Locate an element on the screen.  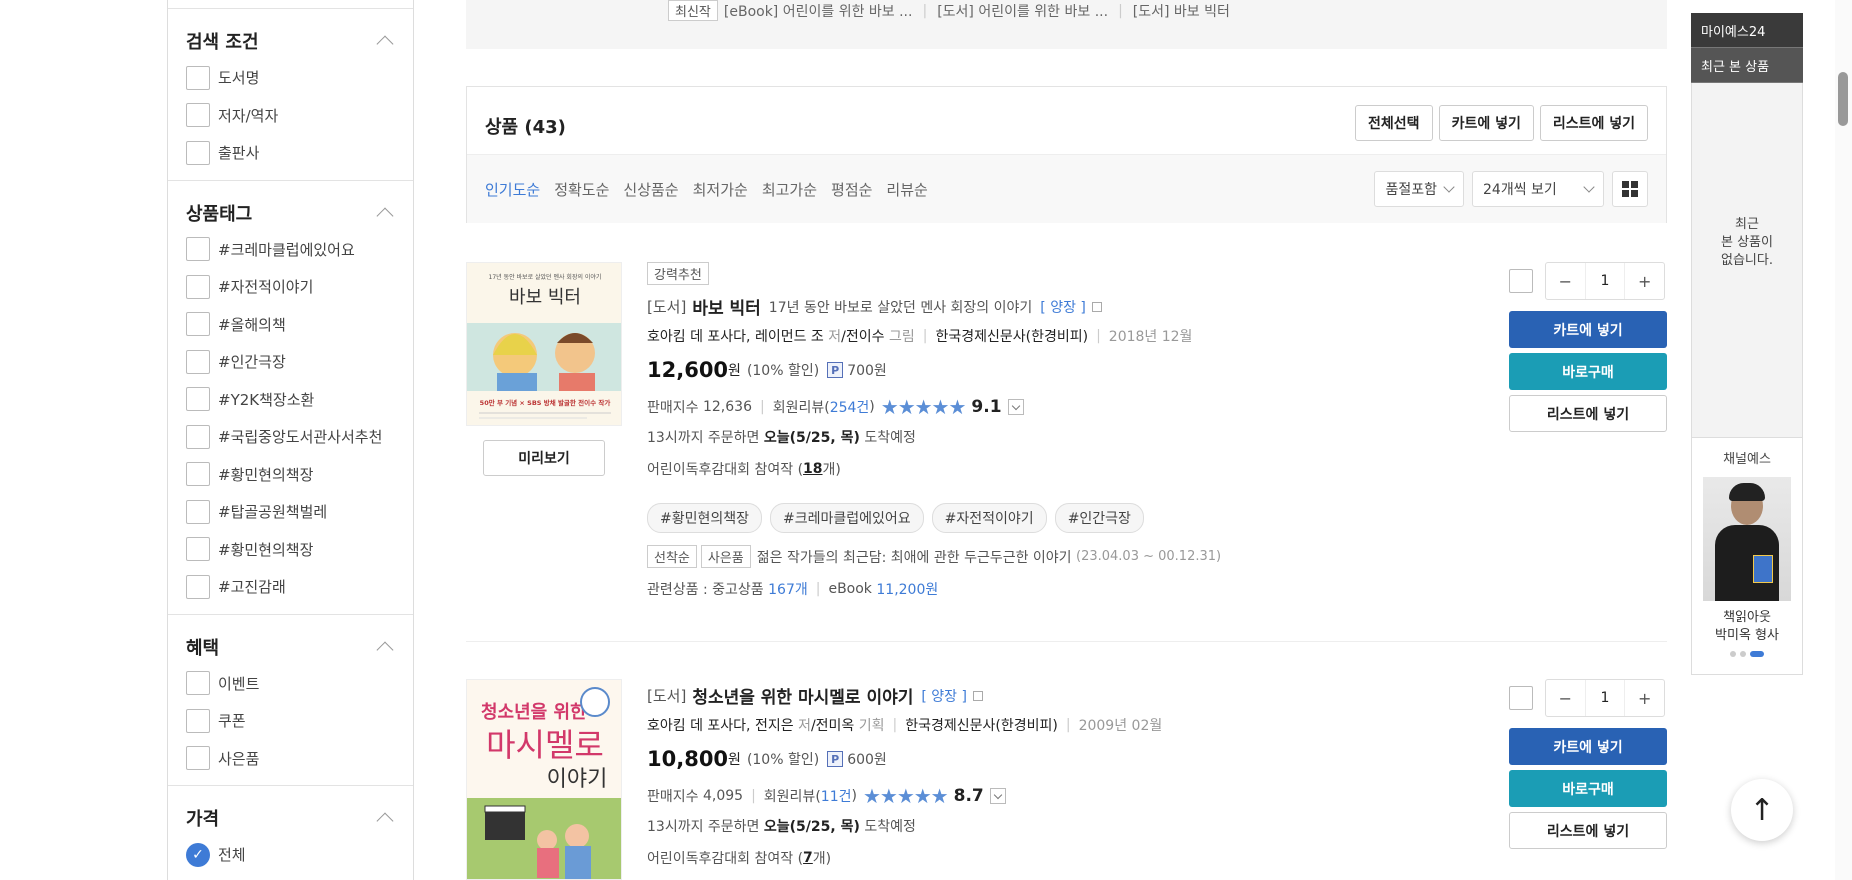
sort-accuracy: 정확도순 is located at coordinates (581, 189).